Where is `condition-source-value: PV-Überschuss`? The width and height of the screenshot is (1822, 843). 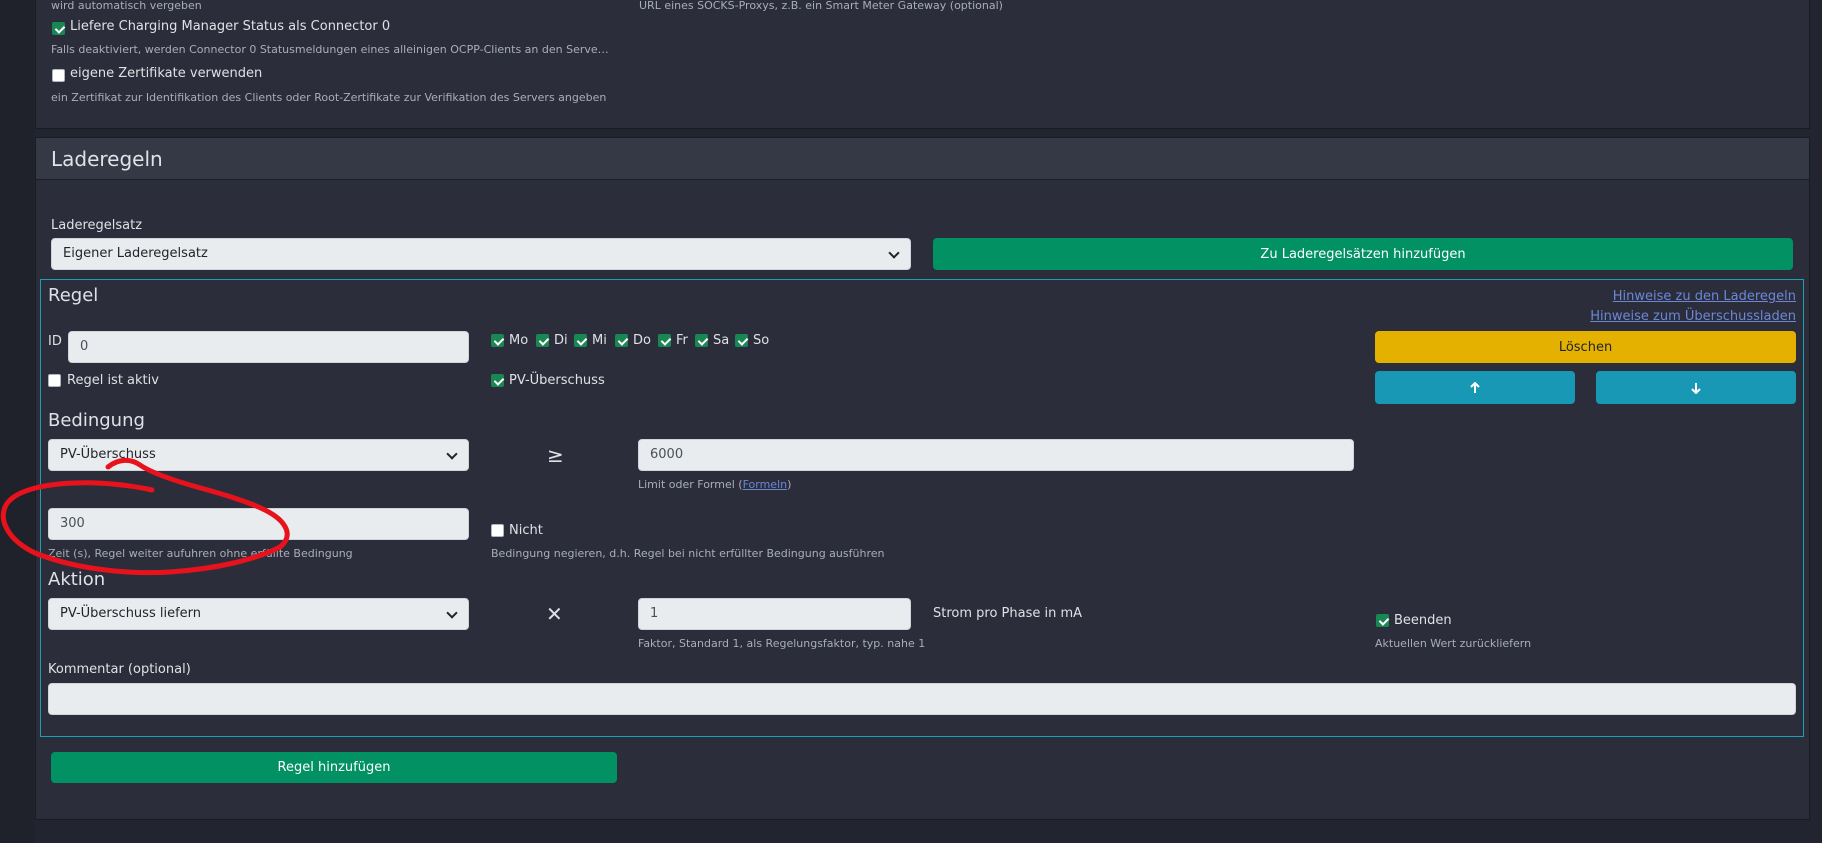 condition-source-value: PV-Überschuss is located at coordinates (108, 454).